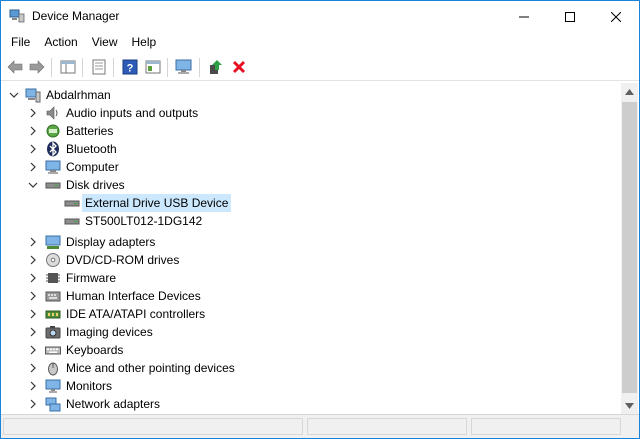  I want to click on tree-item: Network adapters, so click(311, 404).